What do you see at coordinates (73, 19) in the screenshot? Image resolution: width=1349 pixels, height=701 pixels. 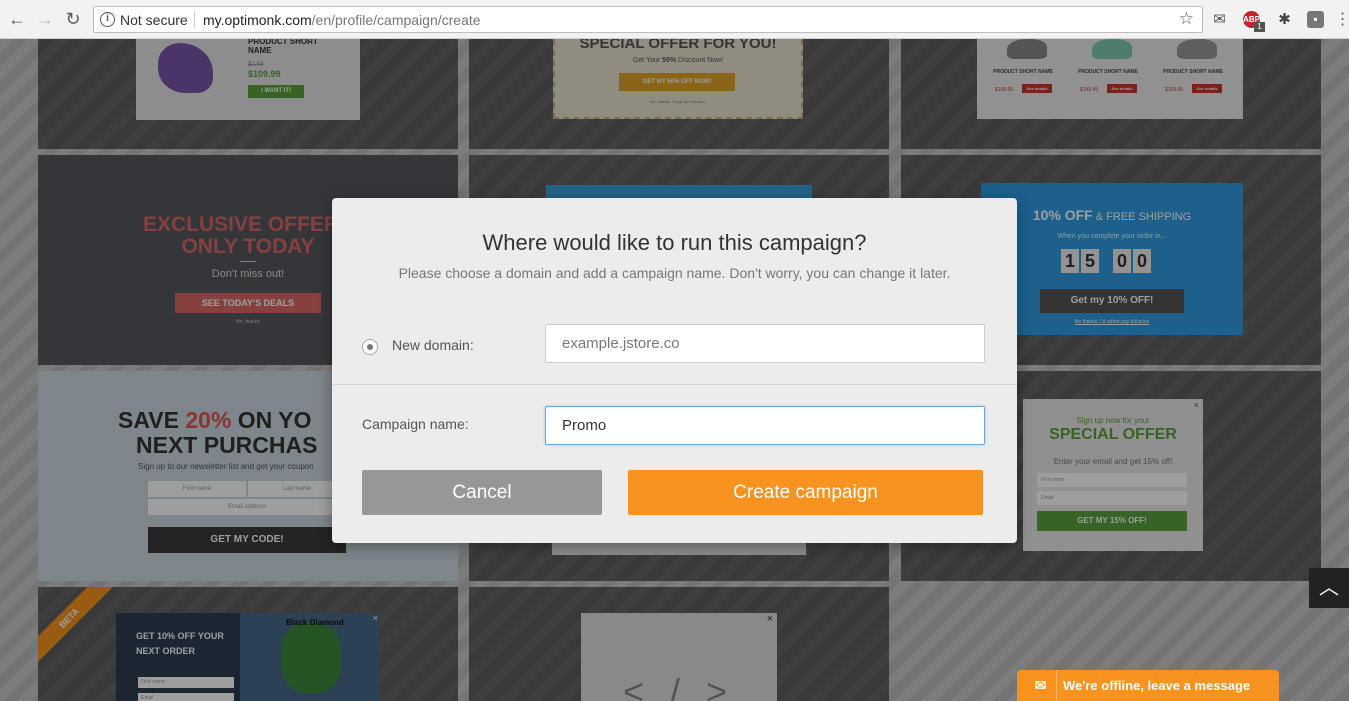 I see `reload-icon: ↻` at bounding box center [73, 19].